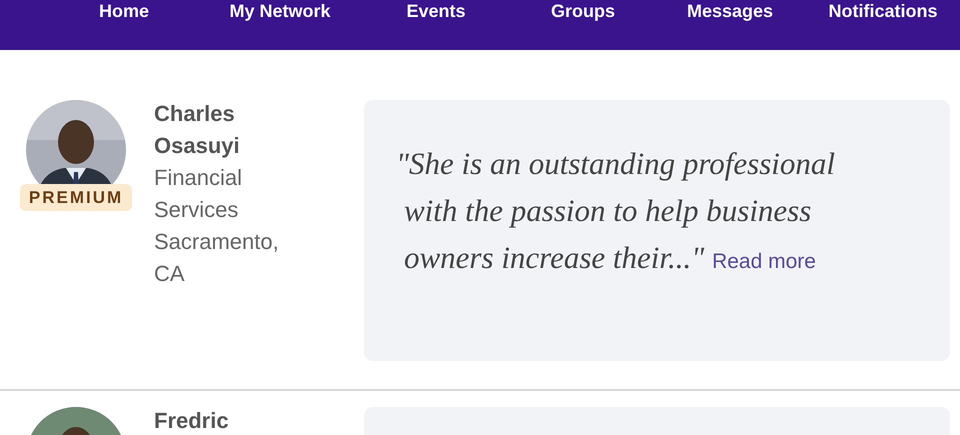 This screenshot has height=435, width=960. What do you see at coordinates (209, 420) in the screenshot?
I see `member-name: Fredric` at bounding box center [209, 420].